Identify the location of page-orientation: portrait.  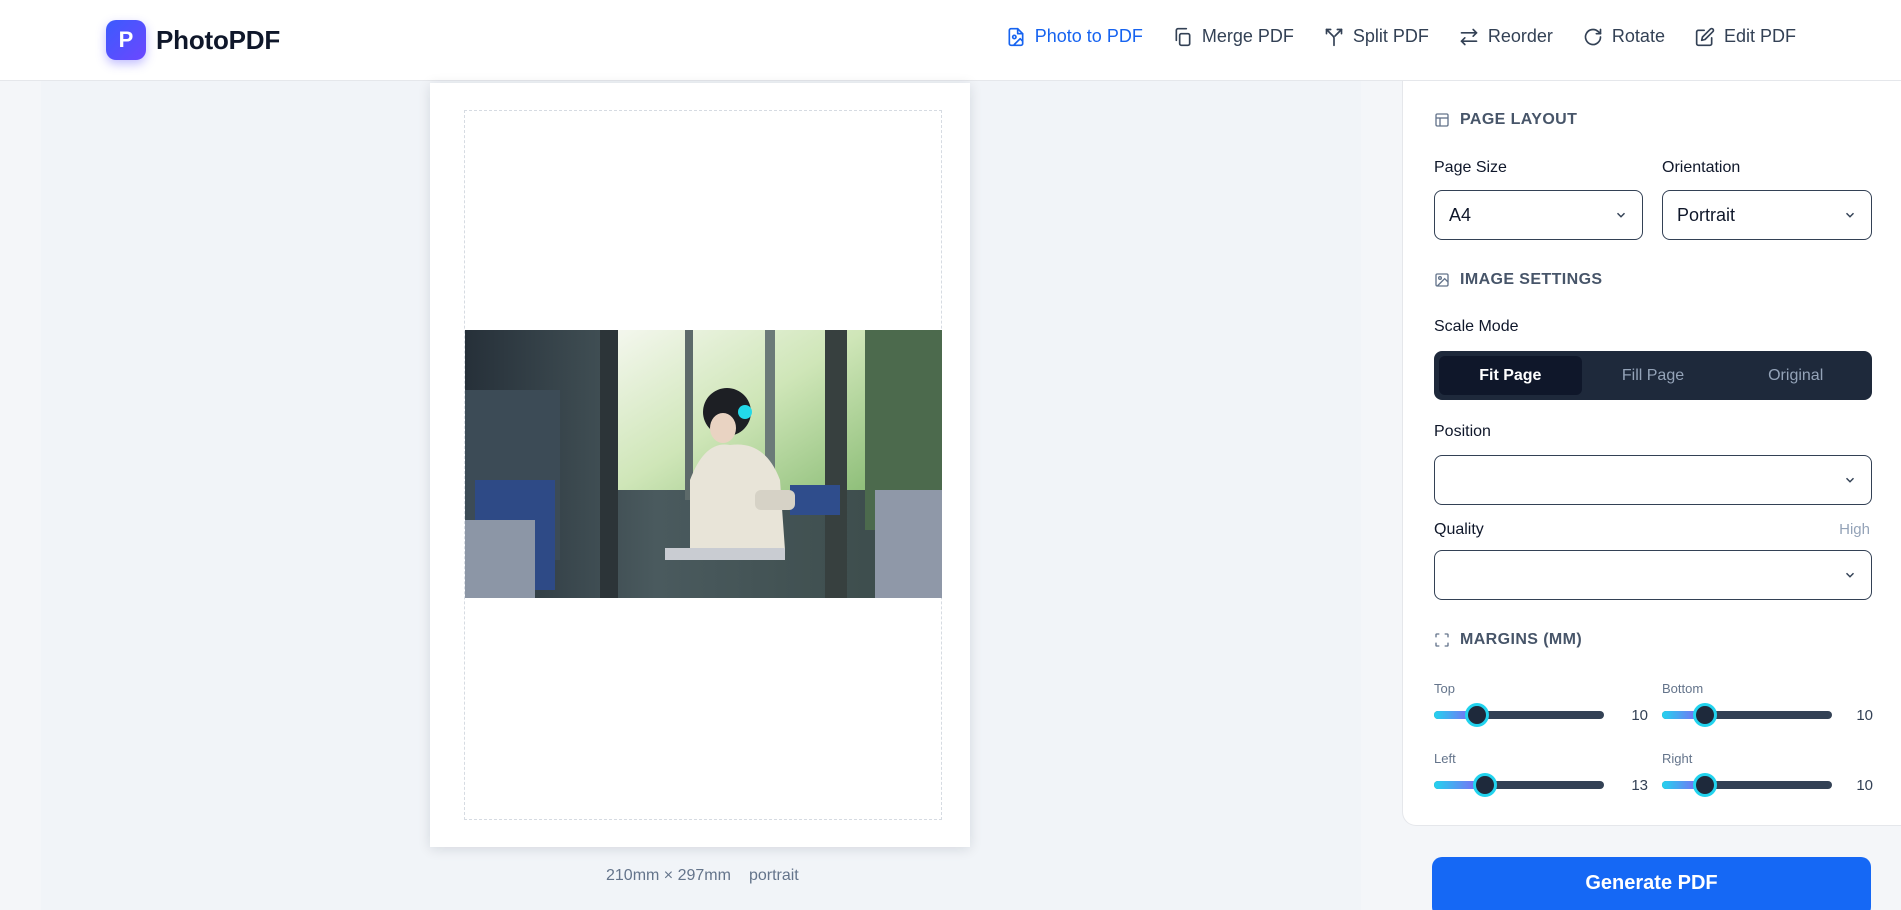
(773, 875).